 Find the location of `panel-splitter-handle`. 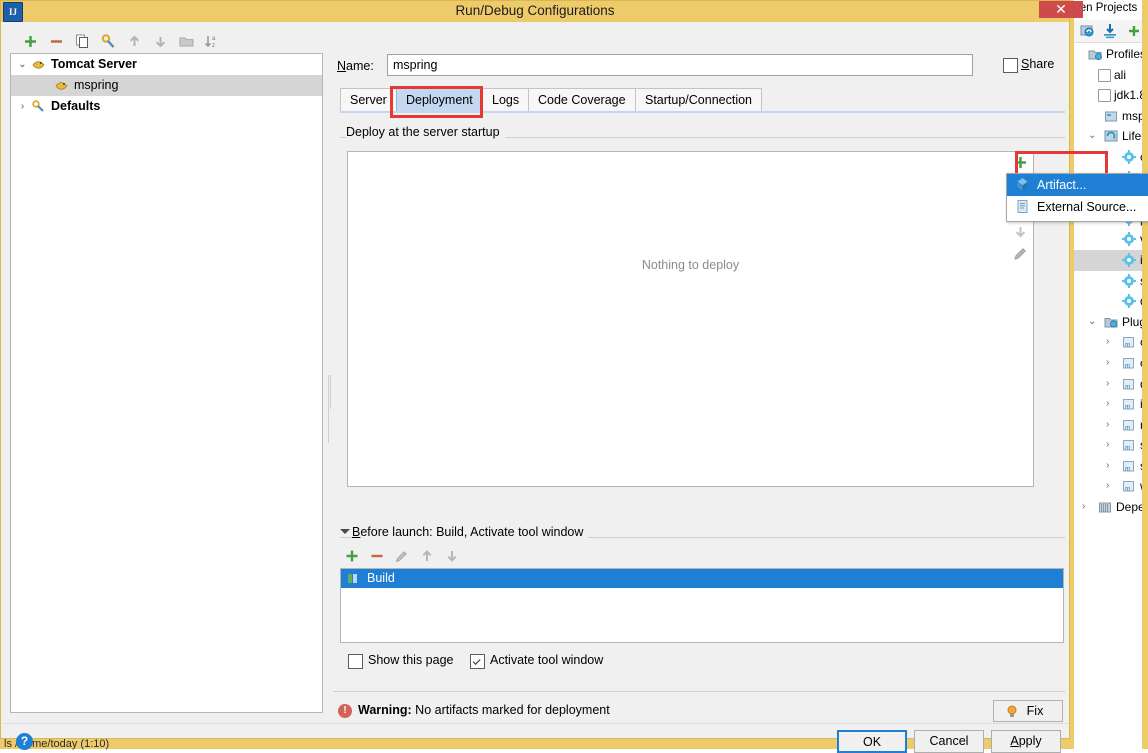

panel-splitter-handle is located at coordinates (330, 409).